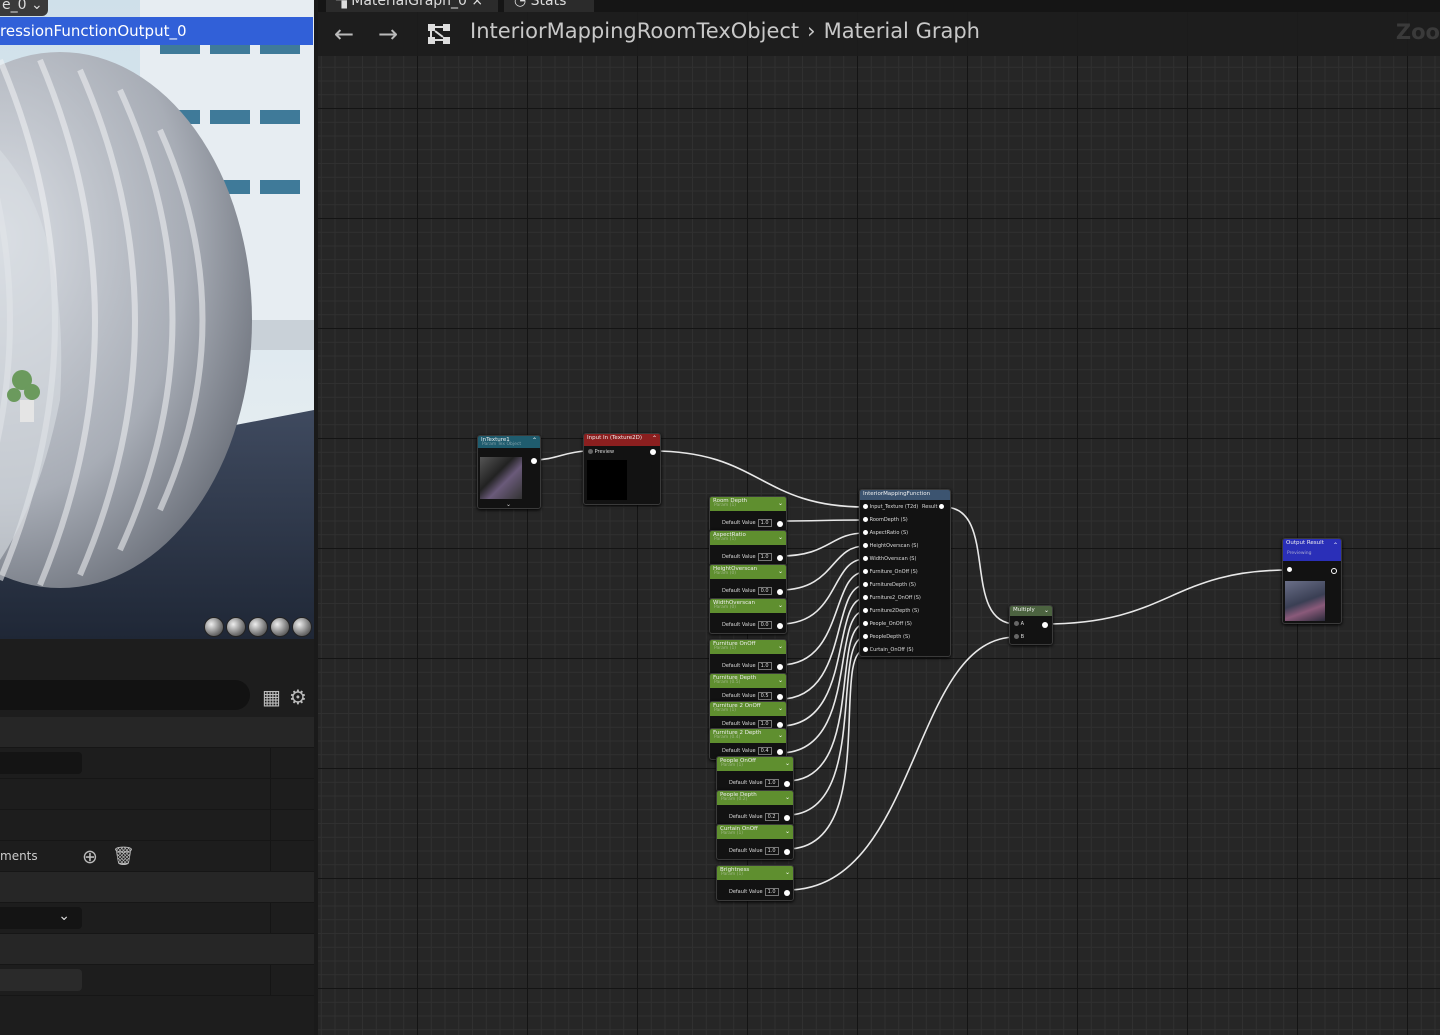 This screenshot has height=1035, width=1440. What do you see at coordinates (549, 6) in the screenshot?
I see `tab-stats: ◔ Stats` at bounding box center [549, 6].